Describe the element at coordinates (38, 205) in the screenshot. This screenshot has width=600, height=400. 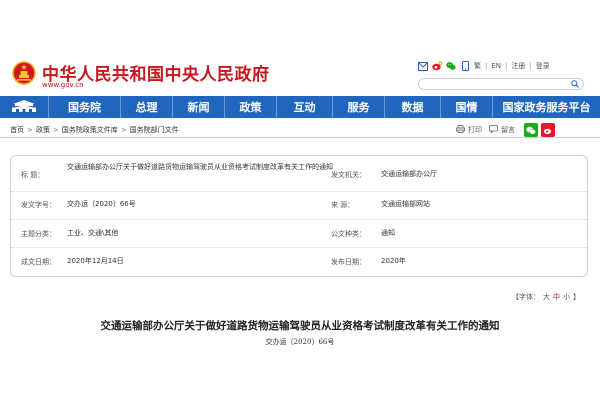
I see `doc-no-label: 发文字号：` at that location.